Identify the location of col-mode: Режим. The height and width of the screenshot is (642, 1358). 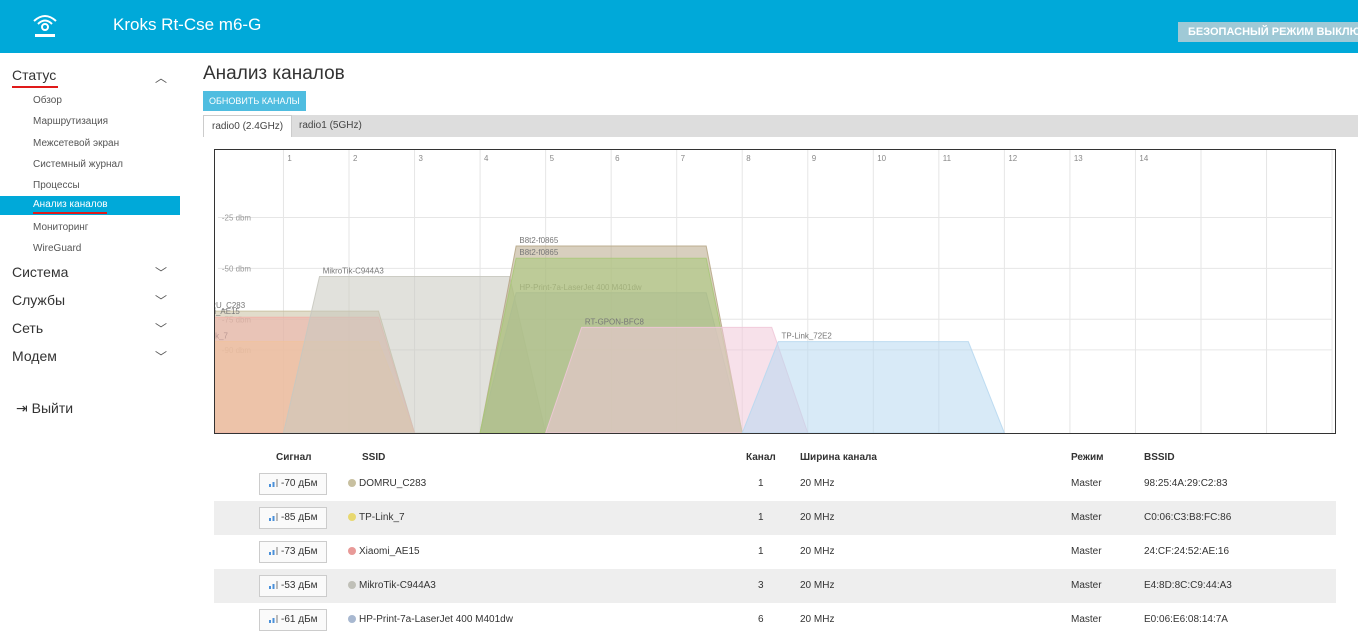
(1087, 457).